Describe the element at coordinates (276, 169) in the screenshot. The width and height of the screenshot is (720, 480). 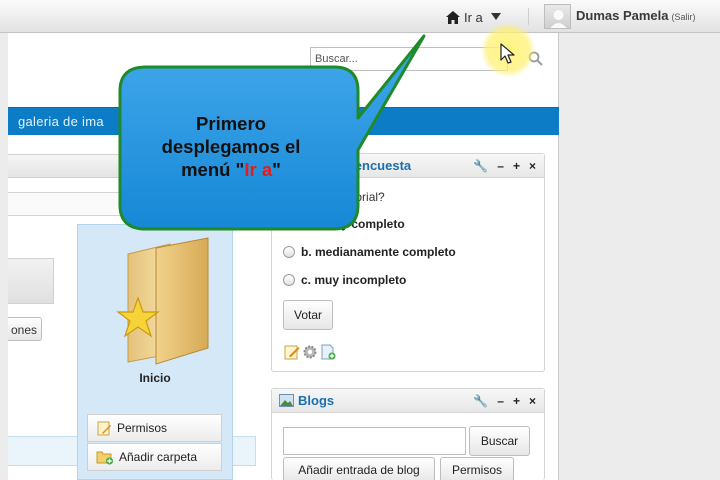
I see `callout-text-part: "` at that location.